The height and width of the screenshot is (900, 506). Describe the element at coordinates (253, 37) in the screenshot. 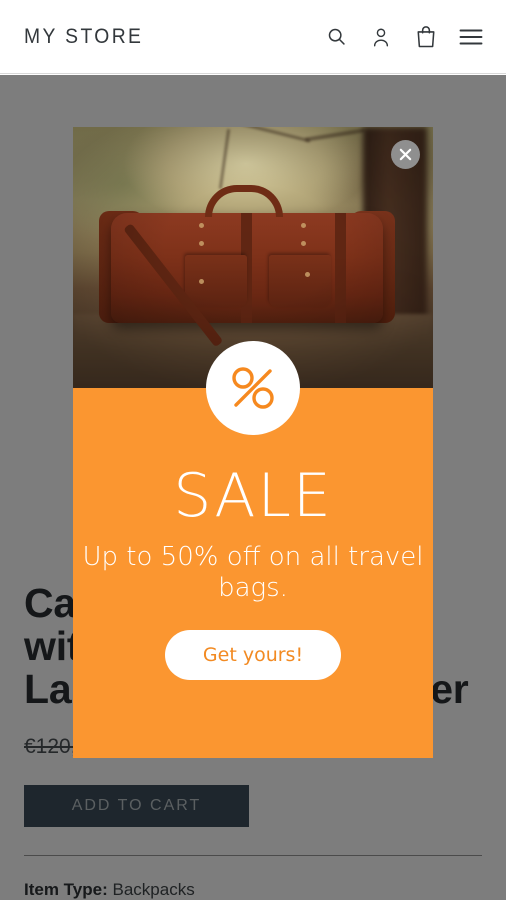

I see `site-header: MY STORE` at that location.